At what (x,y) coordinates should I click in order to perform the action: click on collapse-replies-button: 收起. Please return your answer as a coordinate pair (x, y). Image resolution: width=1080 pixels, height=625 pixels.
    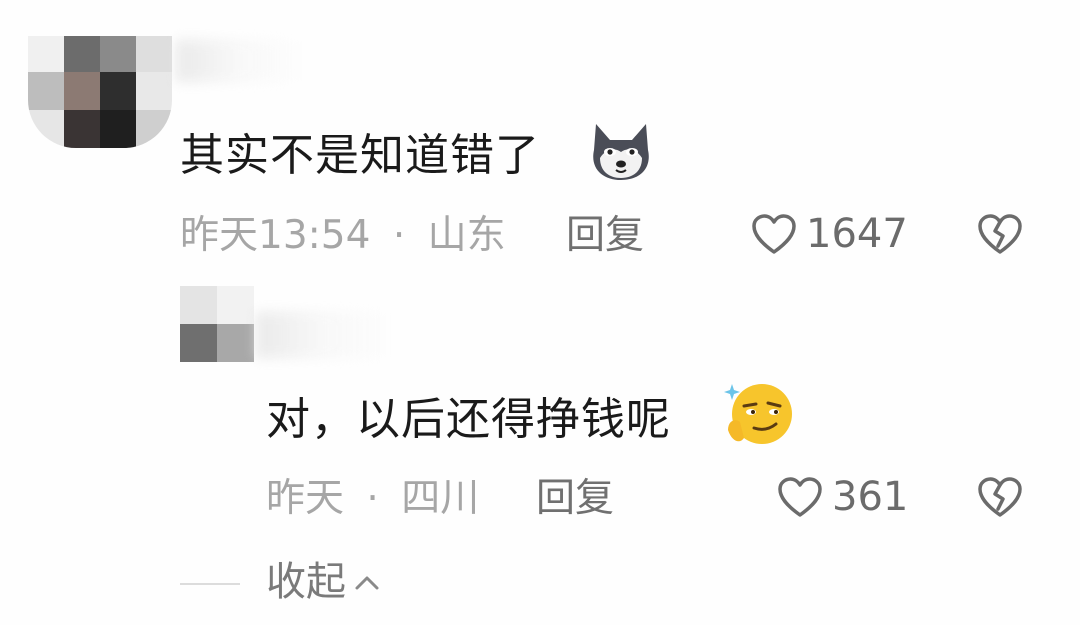
    Looking at the image, I should click on (323, 582).